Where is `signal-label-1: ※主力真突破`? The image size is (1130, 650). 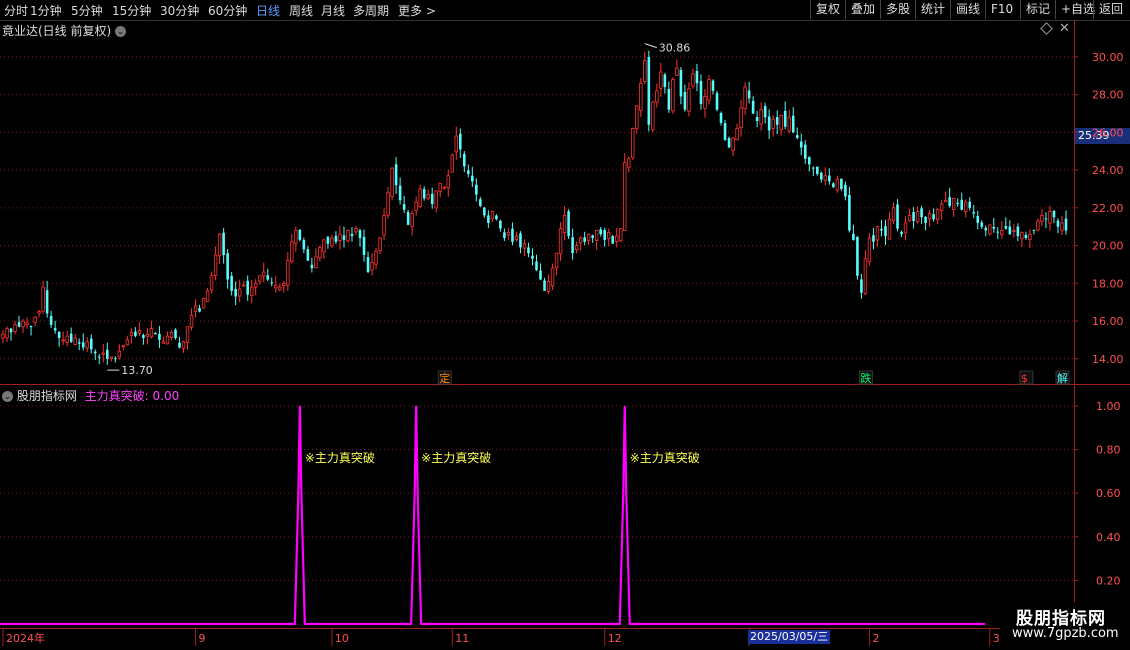 signal-label-1: ※主力真突破 is located at coordinates (456, 457).